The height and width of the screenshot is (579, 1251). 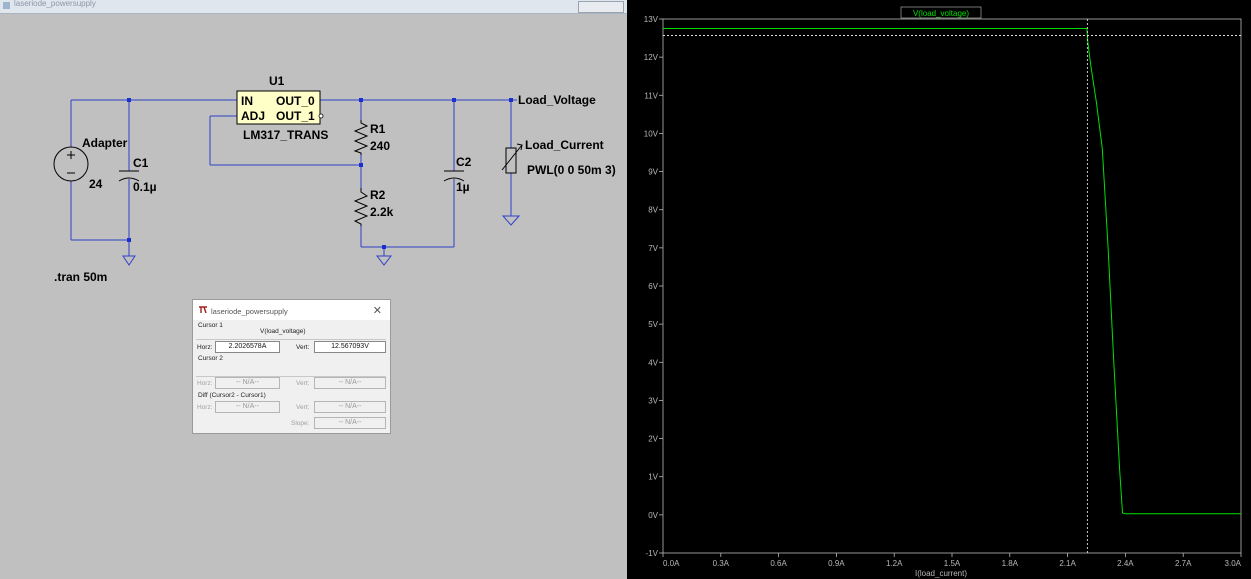 What do you see at coordinates (283, 331) in the screenshot?
I see `cursor1-trace-label: V(load_voltage)` at bounding box center [283, 331].